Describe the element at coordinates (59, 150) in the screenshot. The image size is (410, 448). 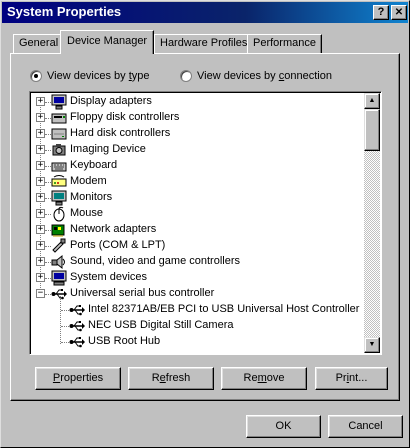
I see `imaging-device-icon` at that location.